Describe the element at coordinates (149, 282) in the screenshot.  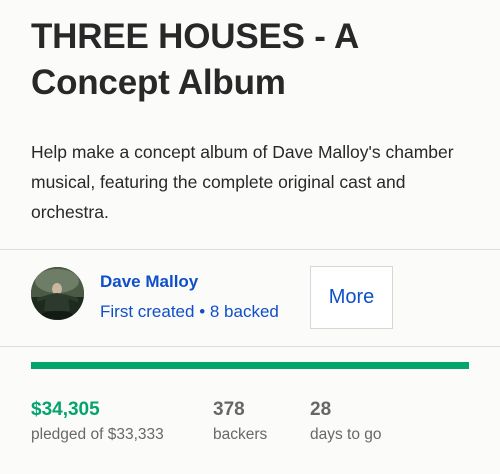
I see `creator-name-link: Dave Malloy` at that location.